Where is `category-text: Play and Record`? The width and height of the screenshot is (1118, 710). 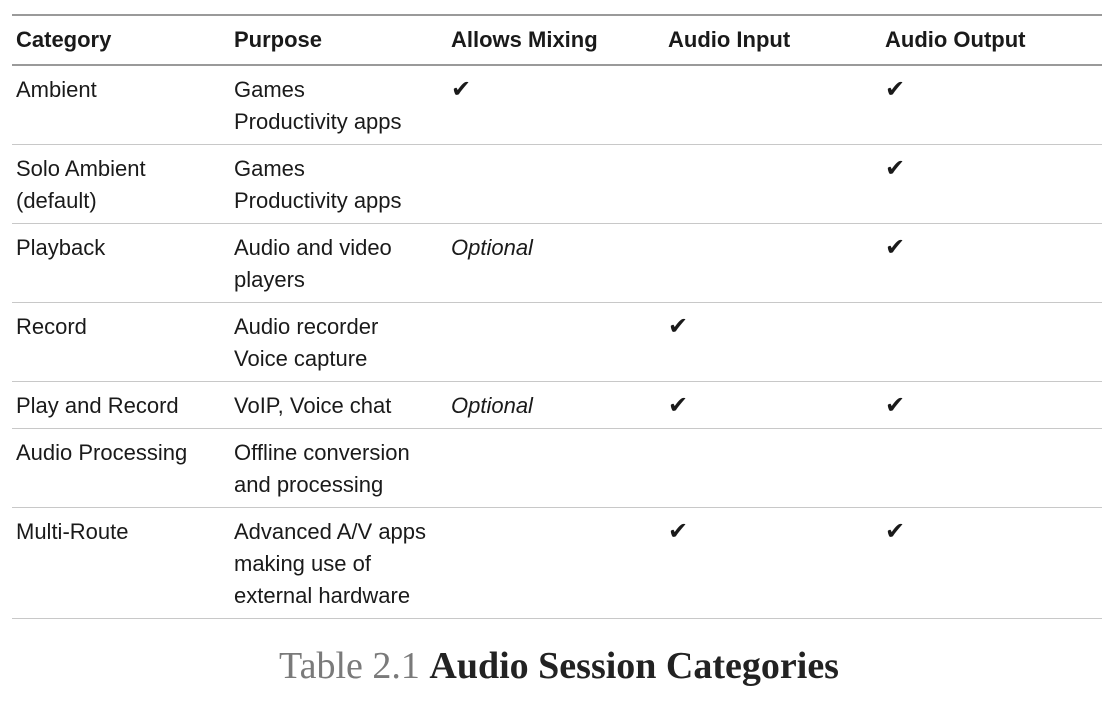
category-text: Play and Record is located at coordinates (97, 405).